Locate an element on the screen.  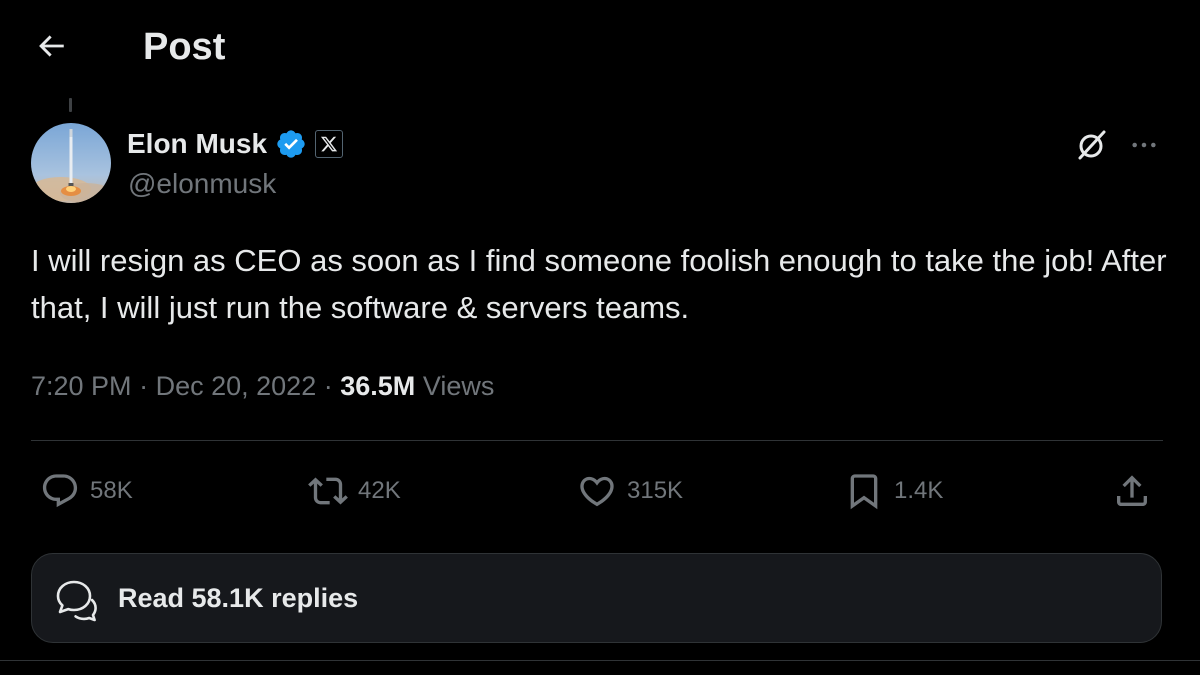
grok-icon is located at coordinates (1092, 145).